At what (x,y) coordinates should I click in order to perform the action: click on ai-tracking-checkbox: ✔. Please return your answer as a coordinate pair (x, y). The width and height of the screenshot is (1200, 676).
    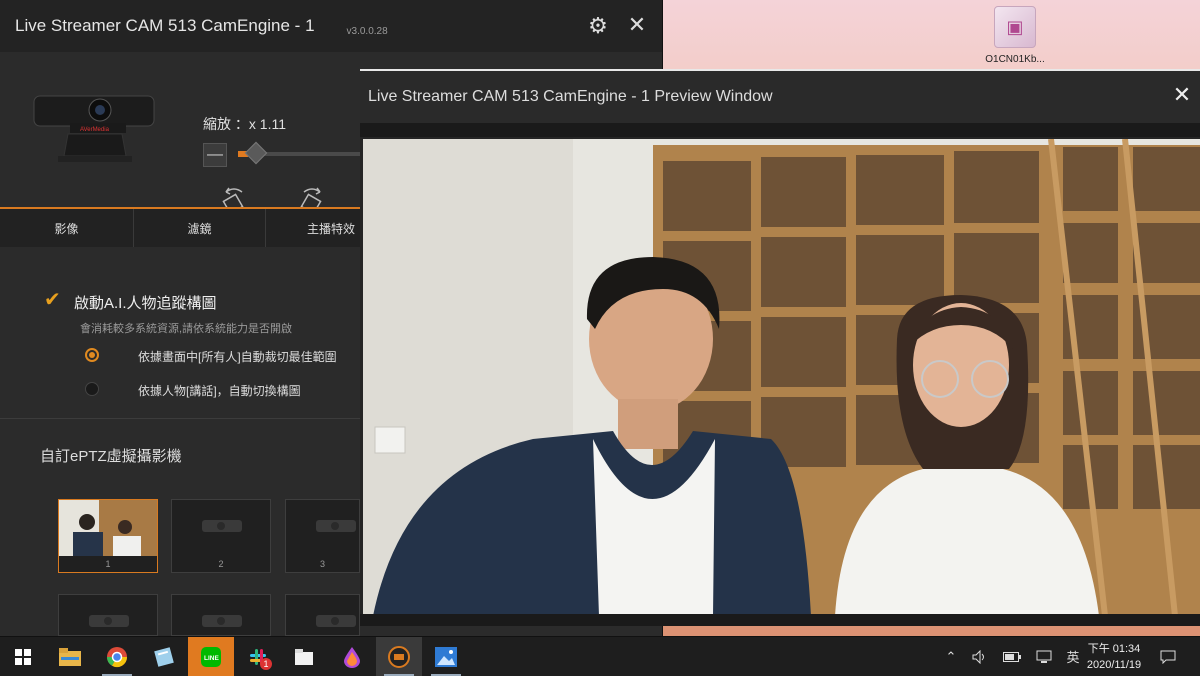
    Looking at the image, I should click on (54, 300).